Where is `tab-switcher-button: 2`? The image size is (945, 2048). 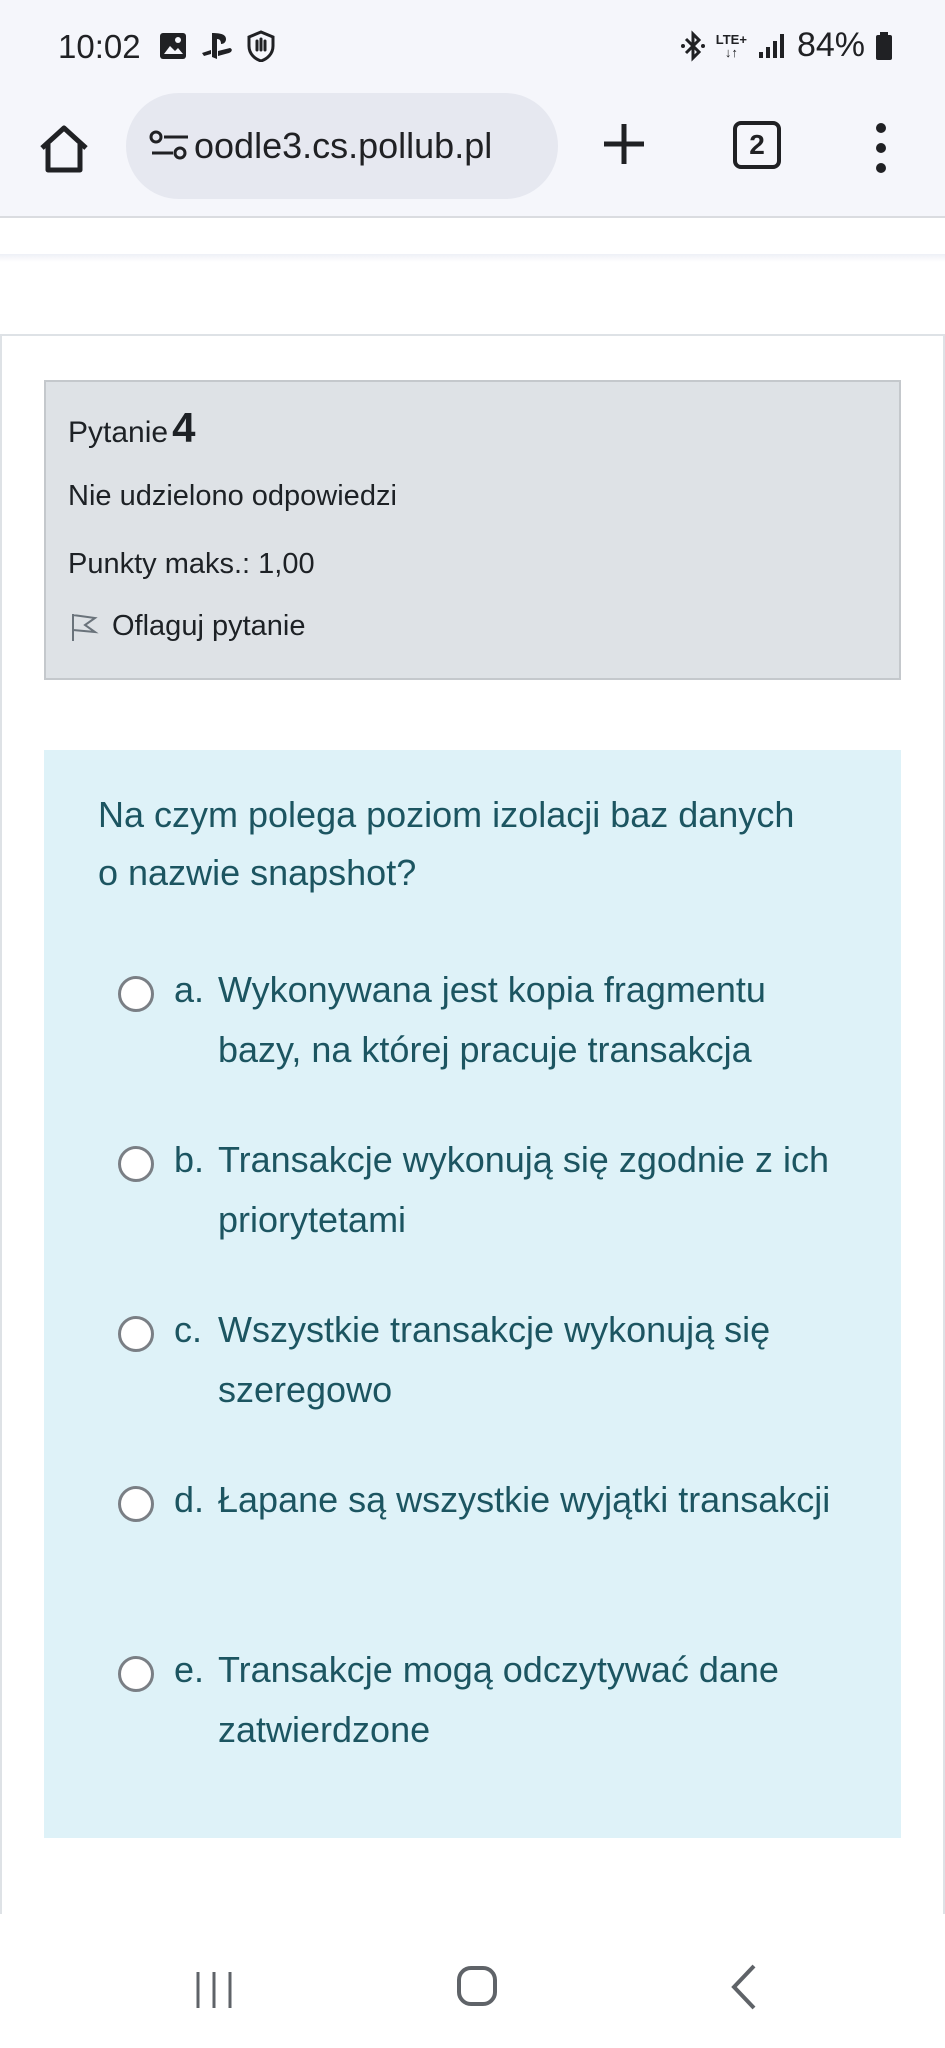 tab-switcher-button: 2 is located at coordinates (757, 145).